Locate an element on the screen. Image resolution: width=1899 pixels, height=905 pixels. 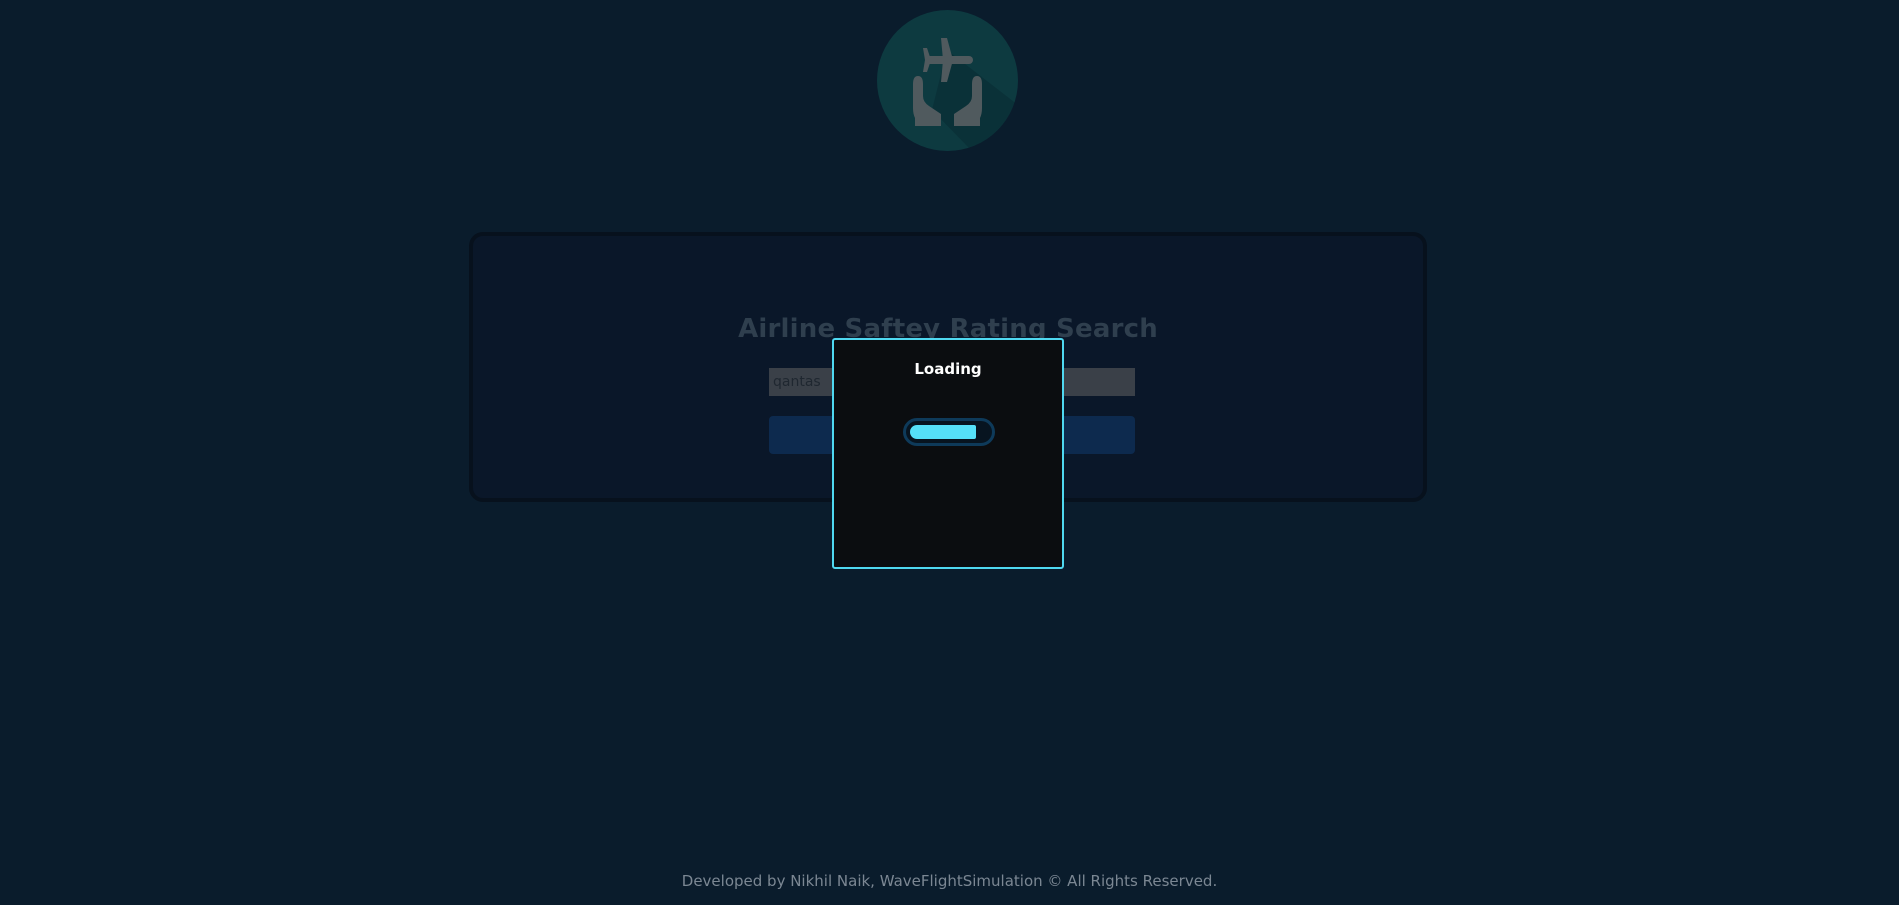
airplane-in-hands-icon is located at coordinates (947, 80).